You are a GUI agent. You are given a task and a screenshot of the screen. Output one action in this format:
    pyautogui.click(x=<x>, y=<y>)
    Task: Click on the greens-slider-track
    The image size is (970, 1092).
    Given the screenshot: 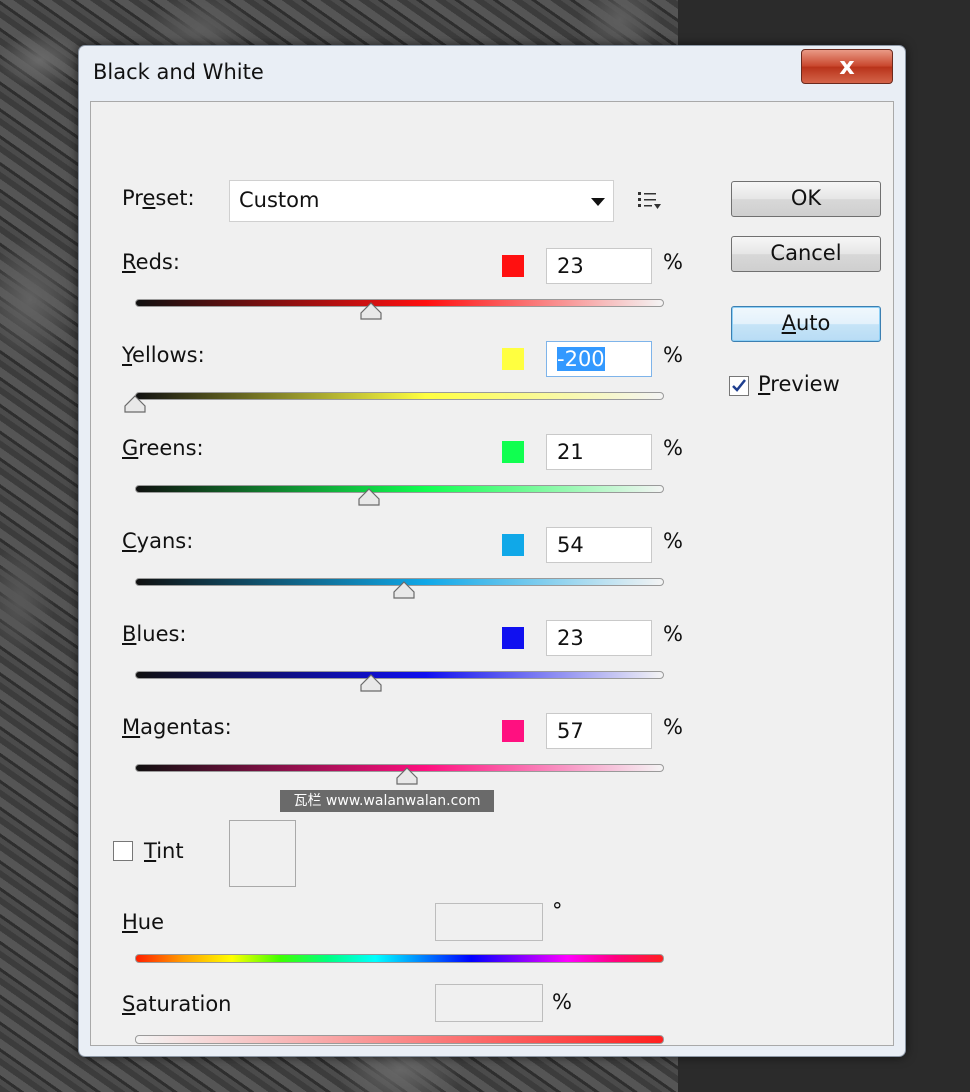 What is the action you would take?
    pyautogui.click(x=399, y=489)
    